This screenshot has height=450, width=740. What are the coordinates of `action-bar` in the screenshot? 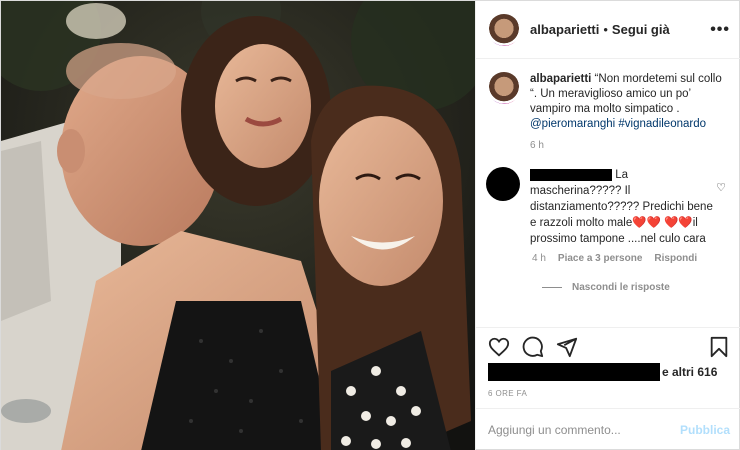 It's located at (608, 345).